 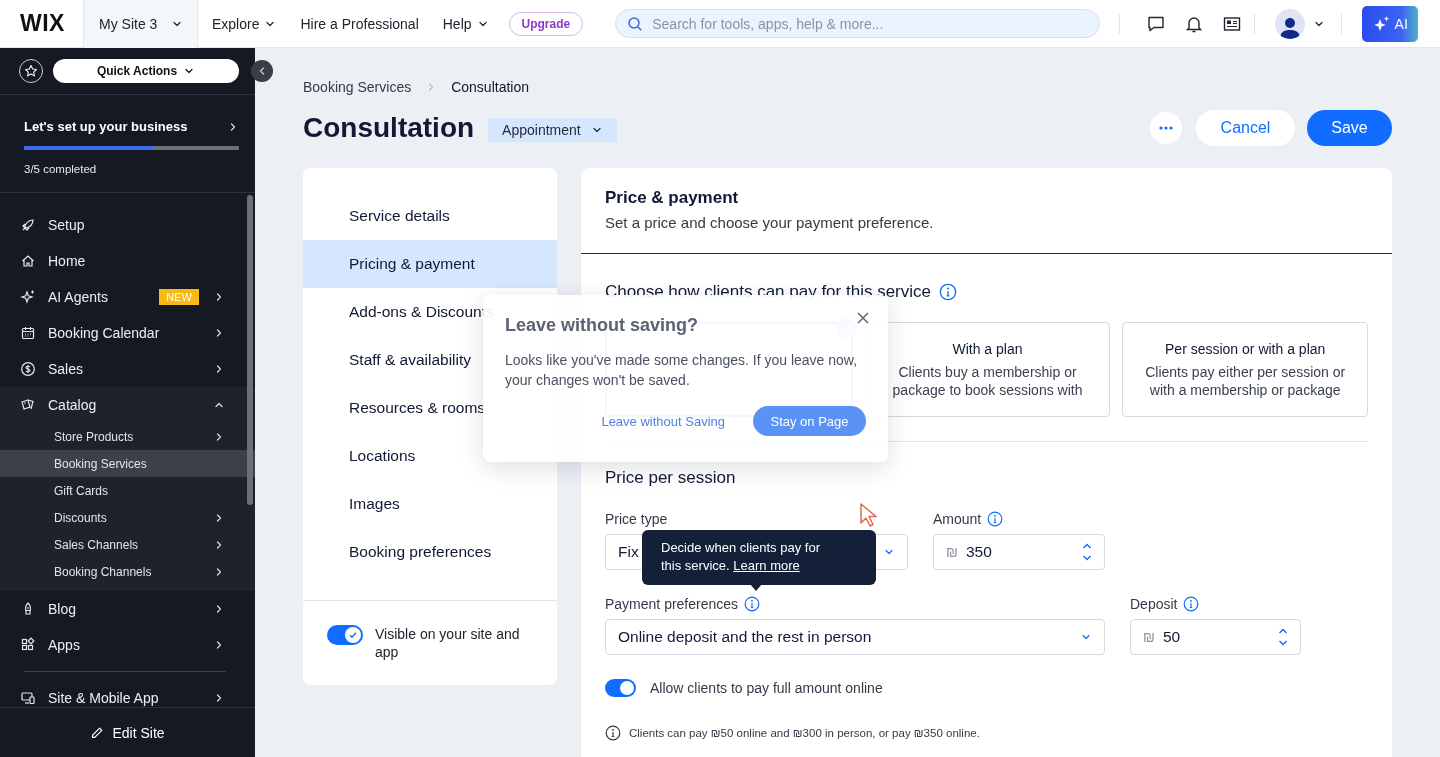 I want to click on card-title: Price & payment, so click(x=672, y=198).